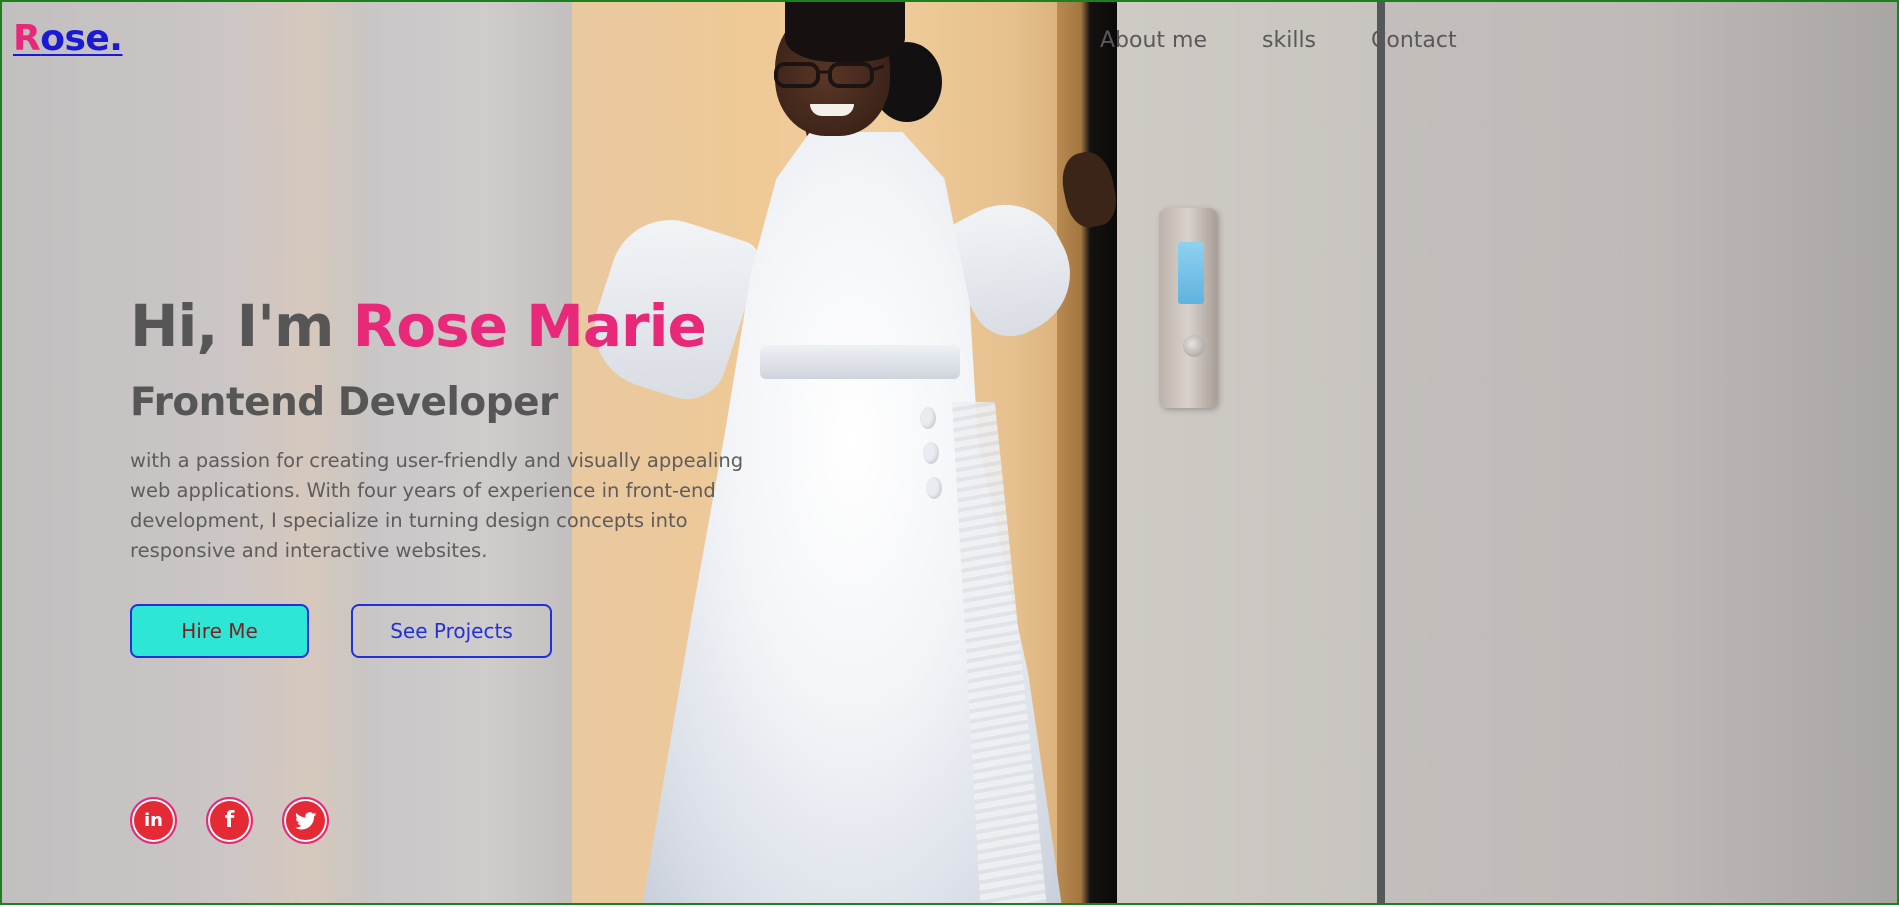 The height and width of the screenshot is (907, 1899). Describe the element at coordinates (1414, 40) in the screenshot. I see `nav-link-contact: Contact` at that location.